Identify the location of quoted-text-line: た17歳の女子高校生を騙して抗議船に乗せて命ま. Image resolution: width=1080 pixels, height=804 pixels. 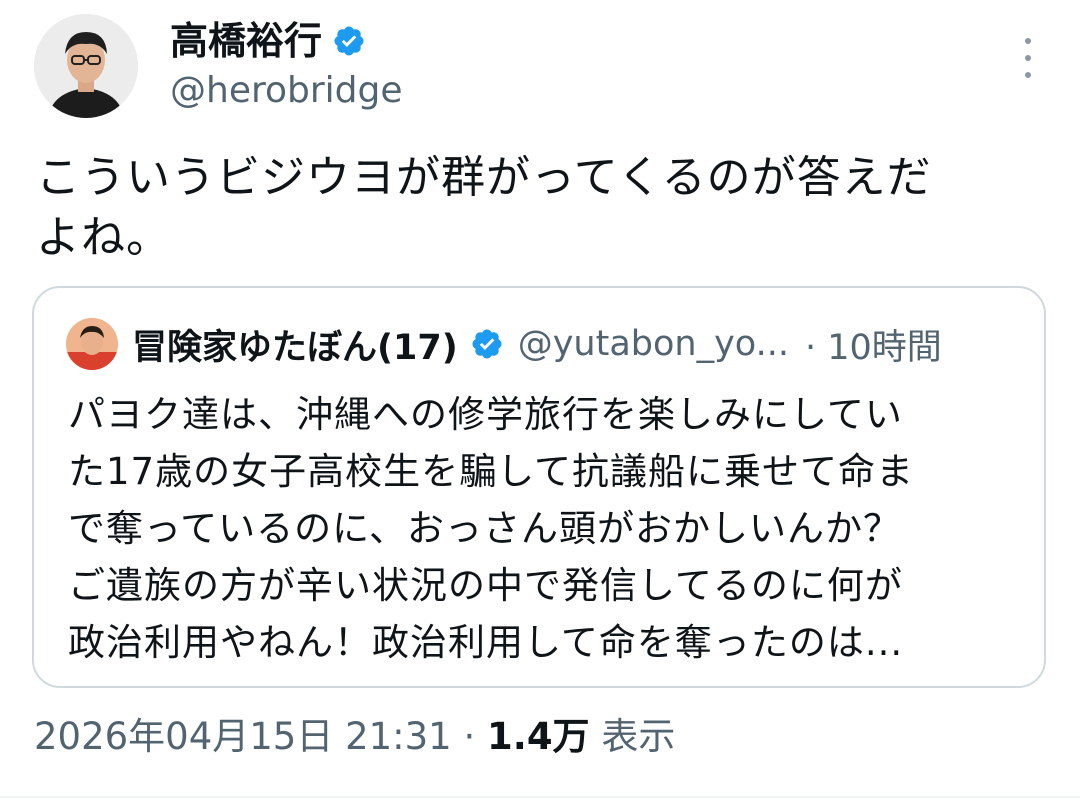
(491, 471).